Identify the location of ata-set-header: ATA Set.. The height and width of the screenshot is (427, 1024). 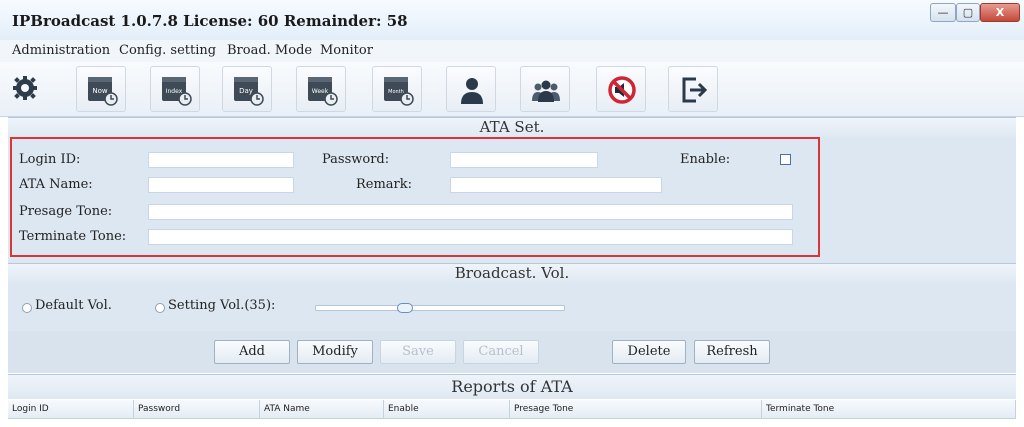
(512, 127).